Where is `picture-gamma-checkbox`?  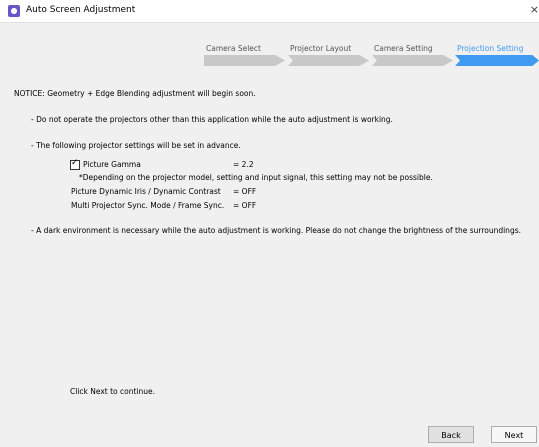
picture-gamma-checkbox is located at coordinates (75, 164).